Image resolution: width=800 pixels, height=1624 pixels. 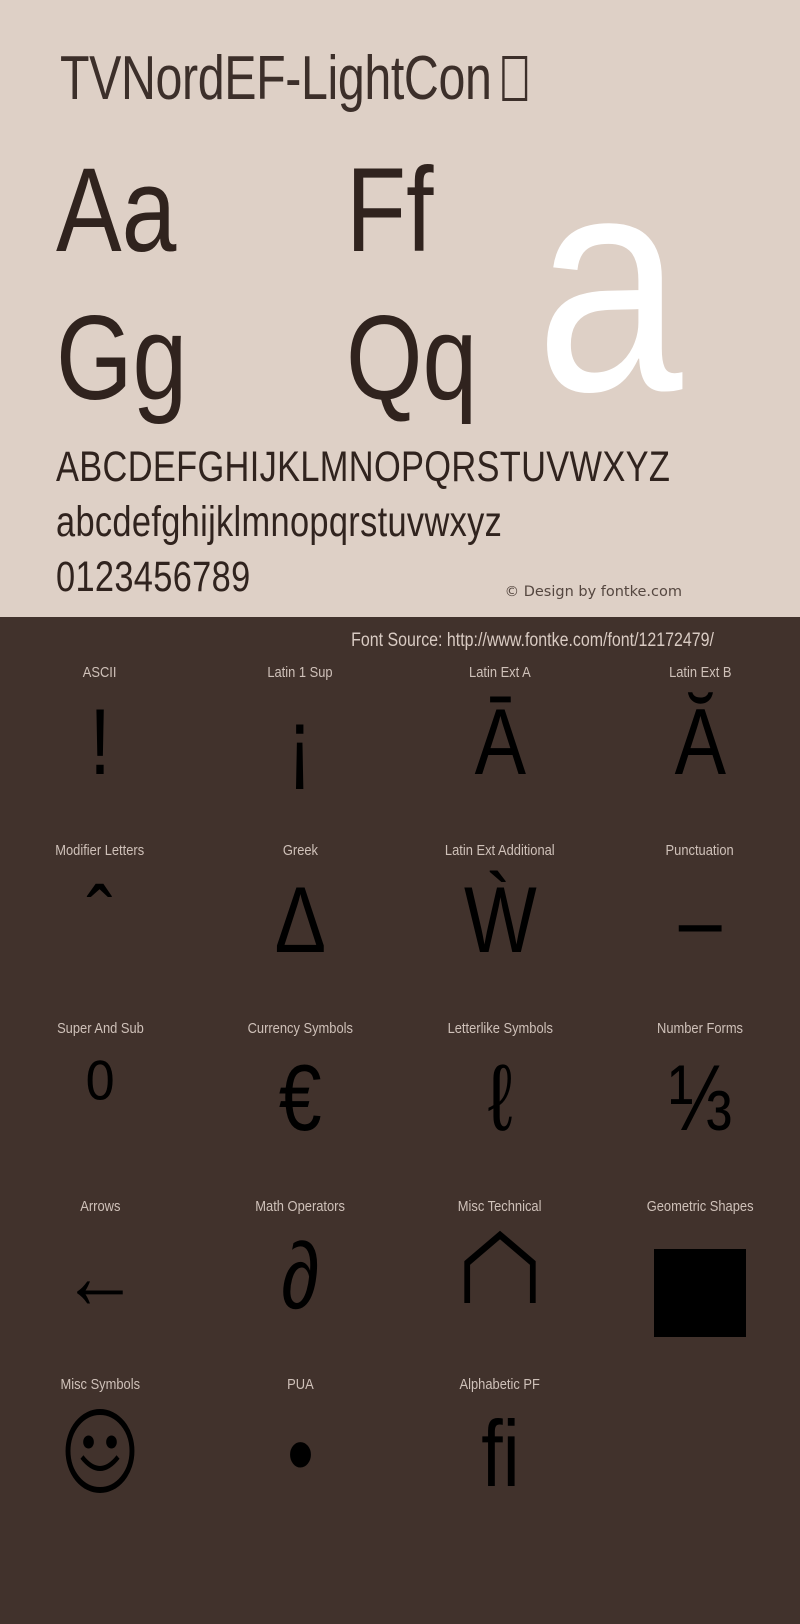 What do you see at coordinates (363, 467) in the screenshot?
I see `uppercase-alphabet: ABCDEFGHIJKLMNOPQRSTUVWXYZ` at bounding box center [363, 467].